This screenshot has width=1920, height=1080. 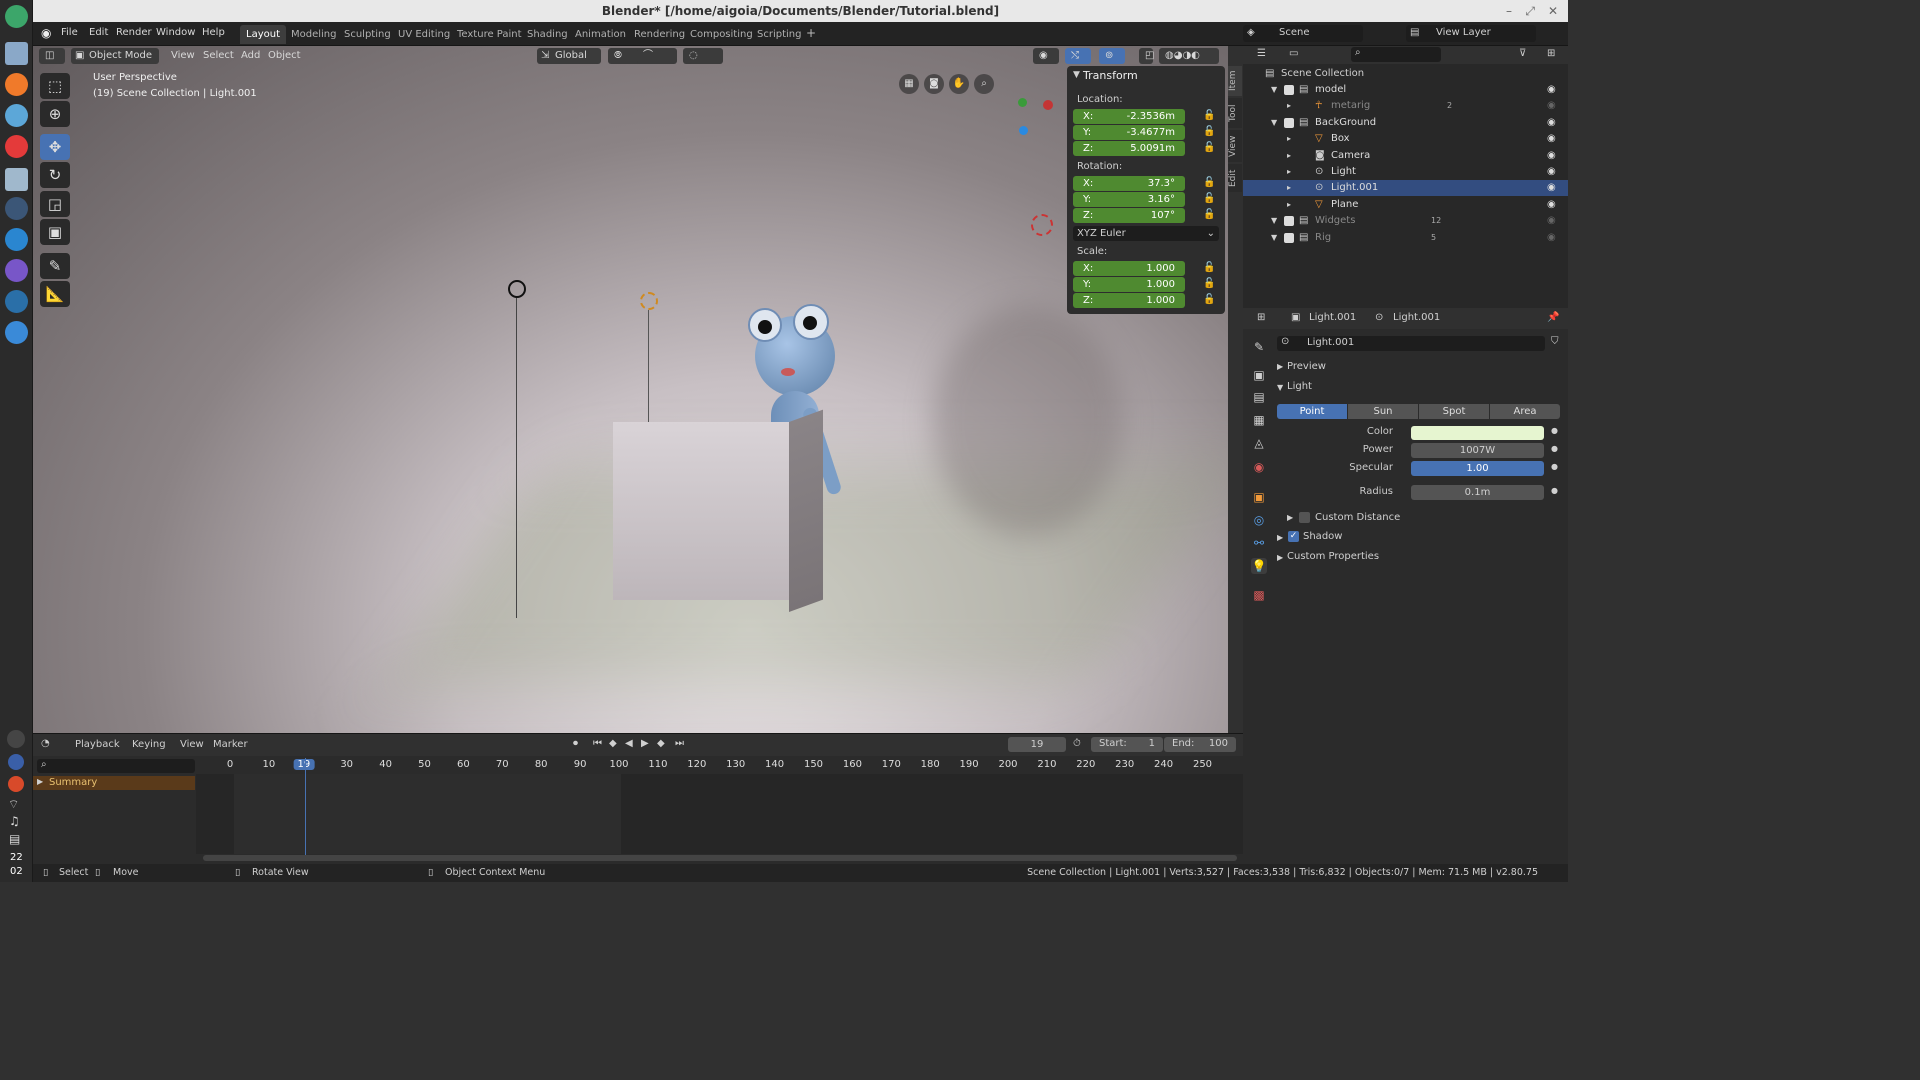 I want to click on firefox-icon, so click(x=16, y=784).